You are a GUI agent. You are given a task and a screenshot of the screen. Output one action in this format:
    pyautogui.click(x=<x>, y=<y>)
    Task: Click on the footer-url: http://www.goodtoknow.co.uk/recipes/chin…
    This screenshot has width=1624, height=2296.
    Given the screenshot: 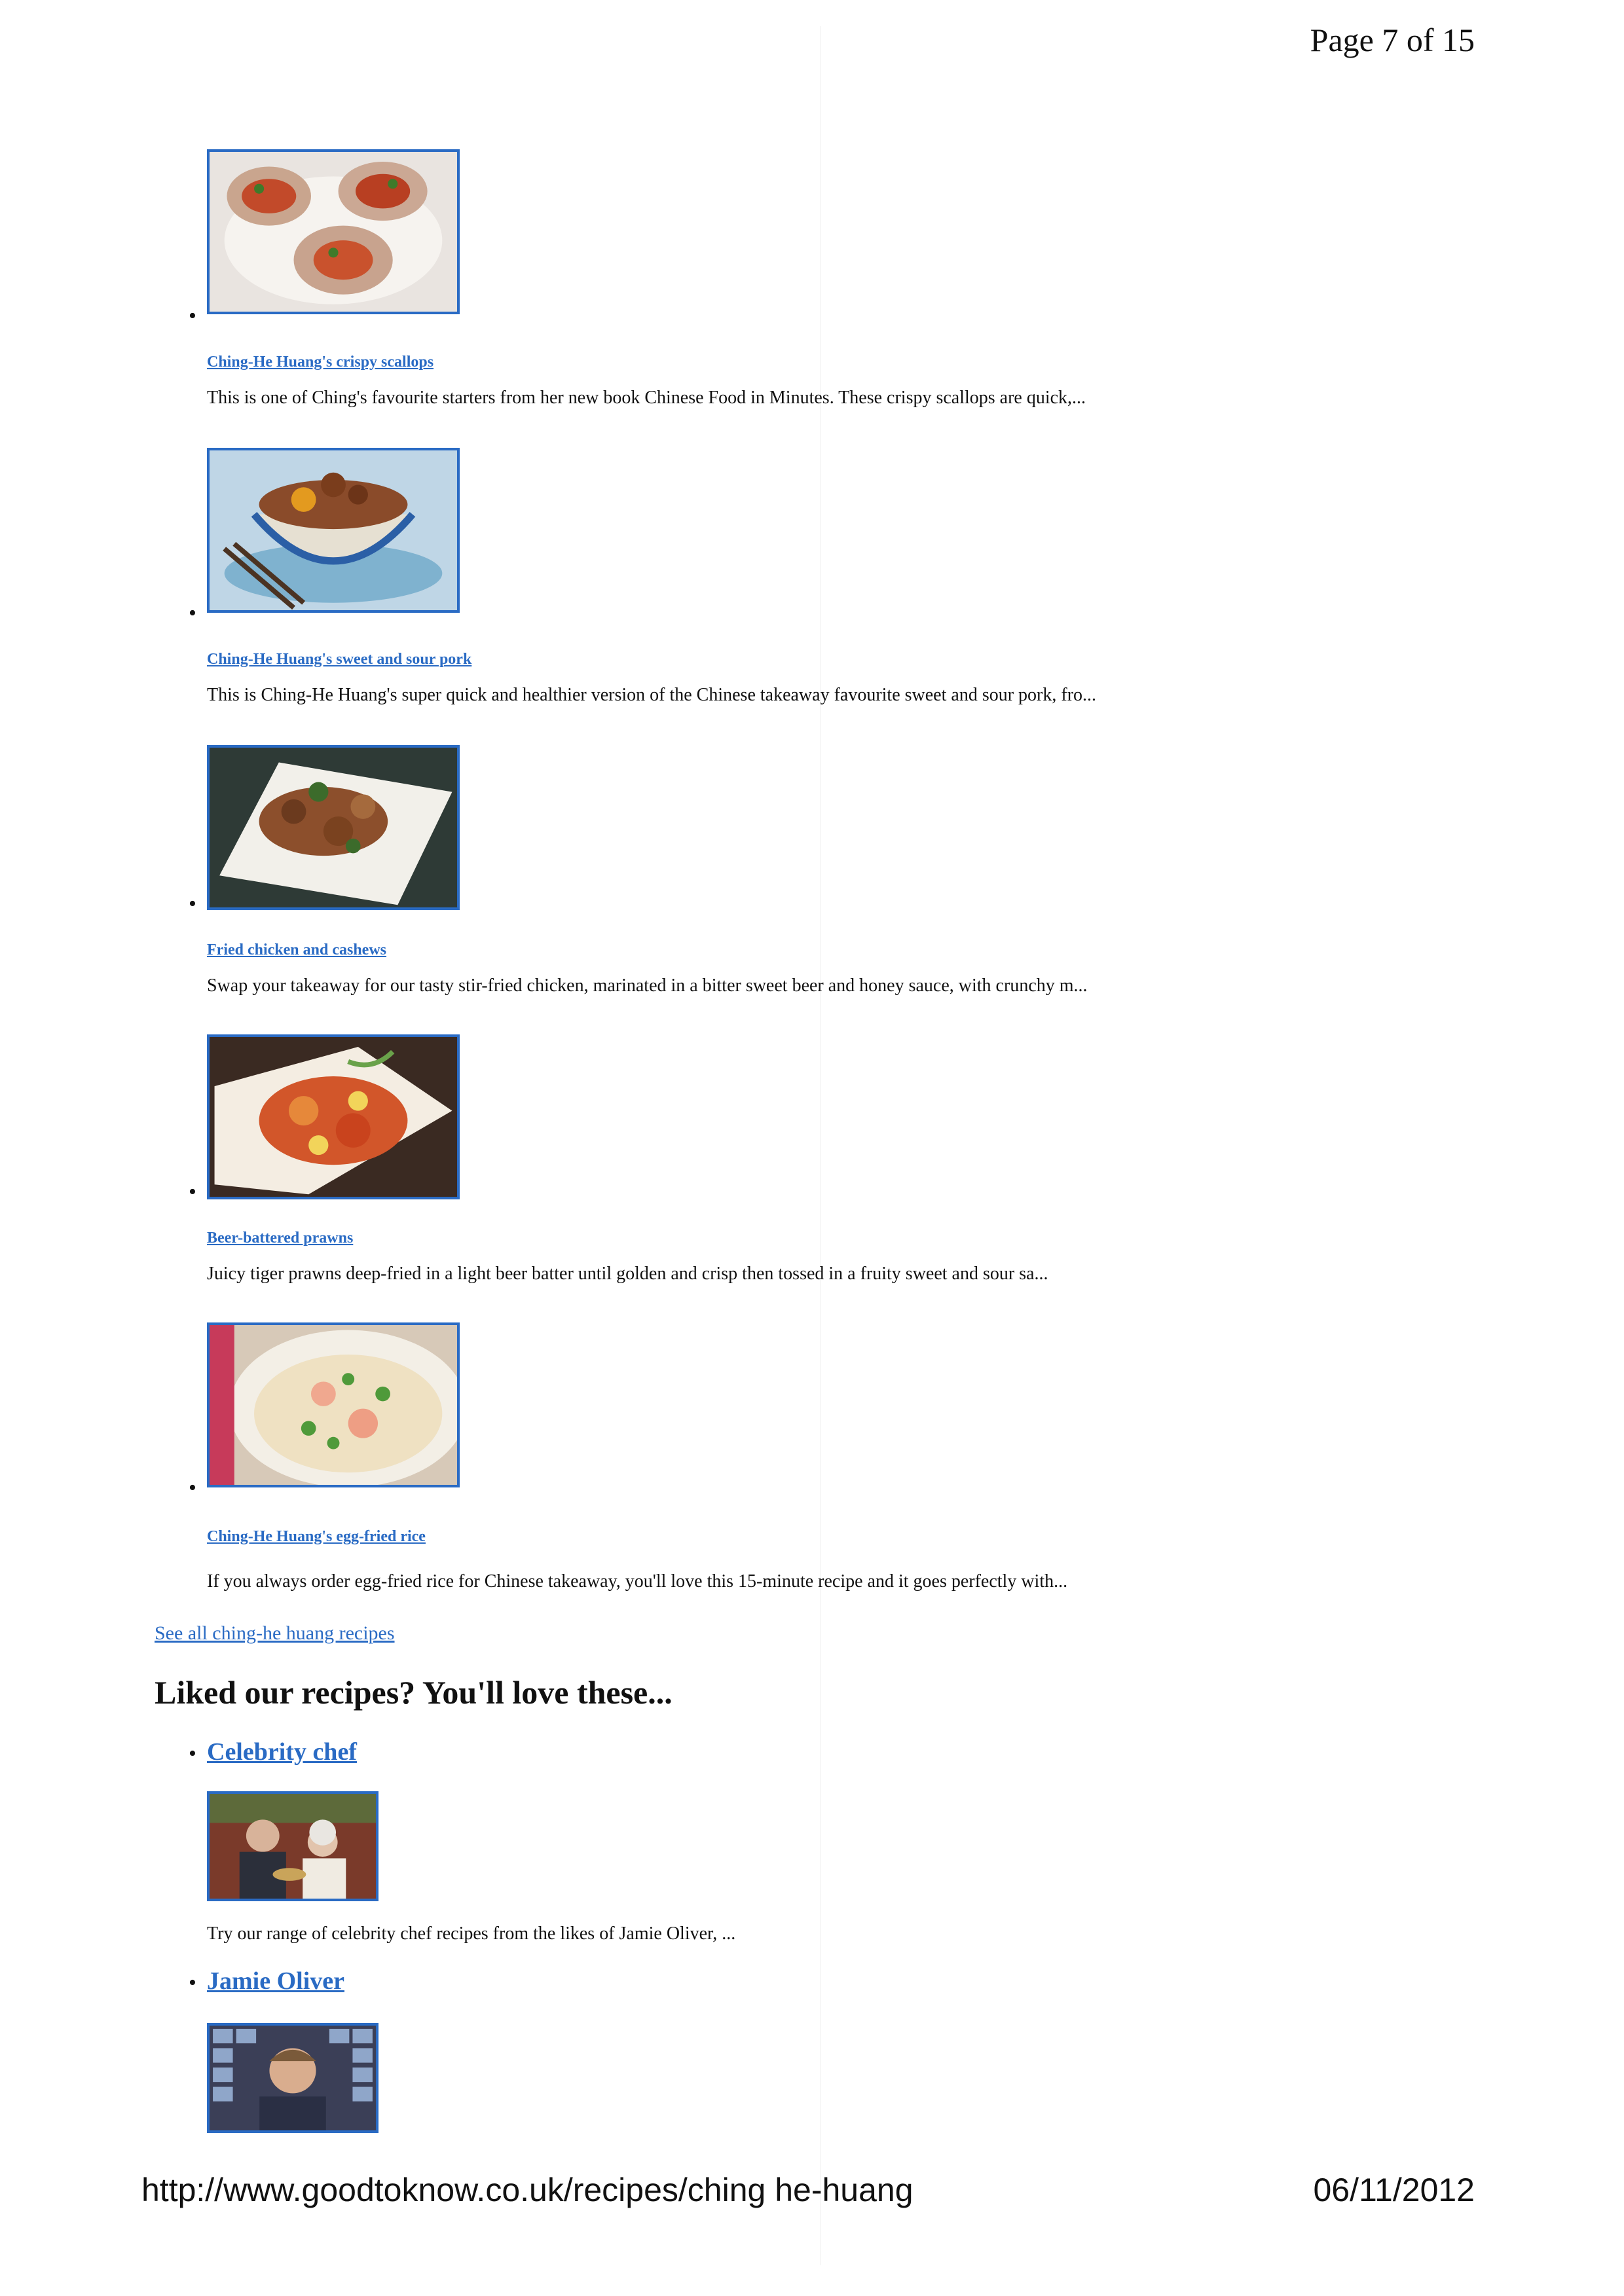 What is the action you would take?
    pyautogui.click(x=527, y=2190)
    